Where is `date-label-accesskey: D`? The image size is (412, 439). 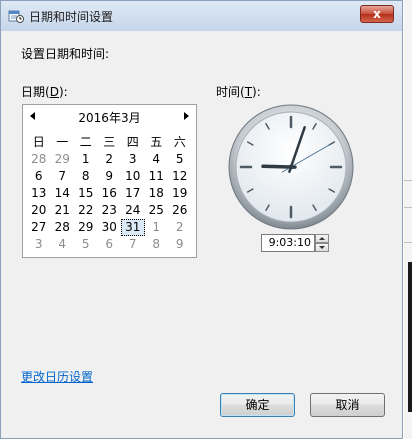 date-label-accesskey: D is located at coordinates (54, 92).